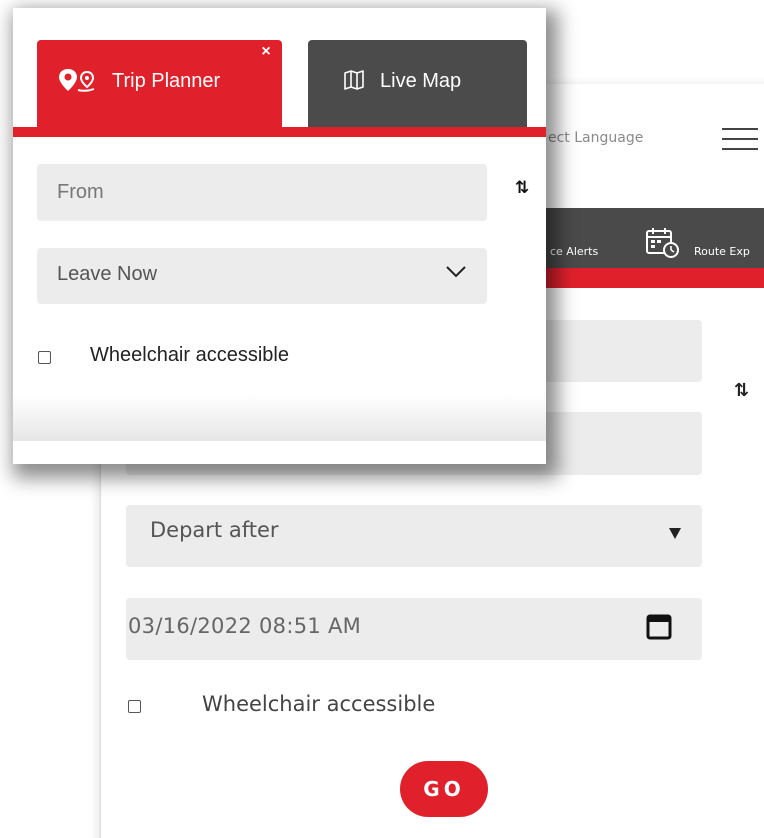 The height and width of the screenshot is (838, 764). Describe the element at coordinates (266, 52) in the screenshot. I see `close-icon: ×` at that location.